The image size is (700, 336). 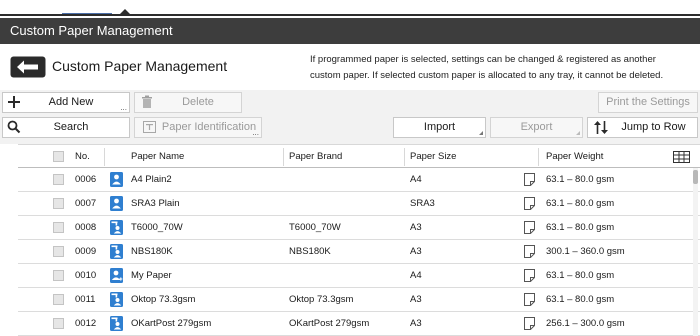 I want to click on cell-no: 0006, so click(x=86, y=179).